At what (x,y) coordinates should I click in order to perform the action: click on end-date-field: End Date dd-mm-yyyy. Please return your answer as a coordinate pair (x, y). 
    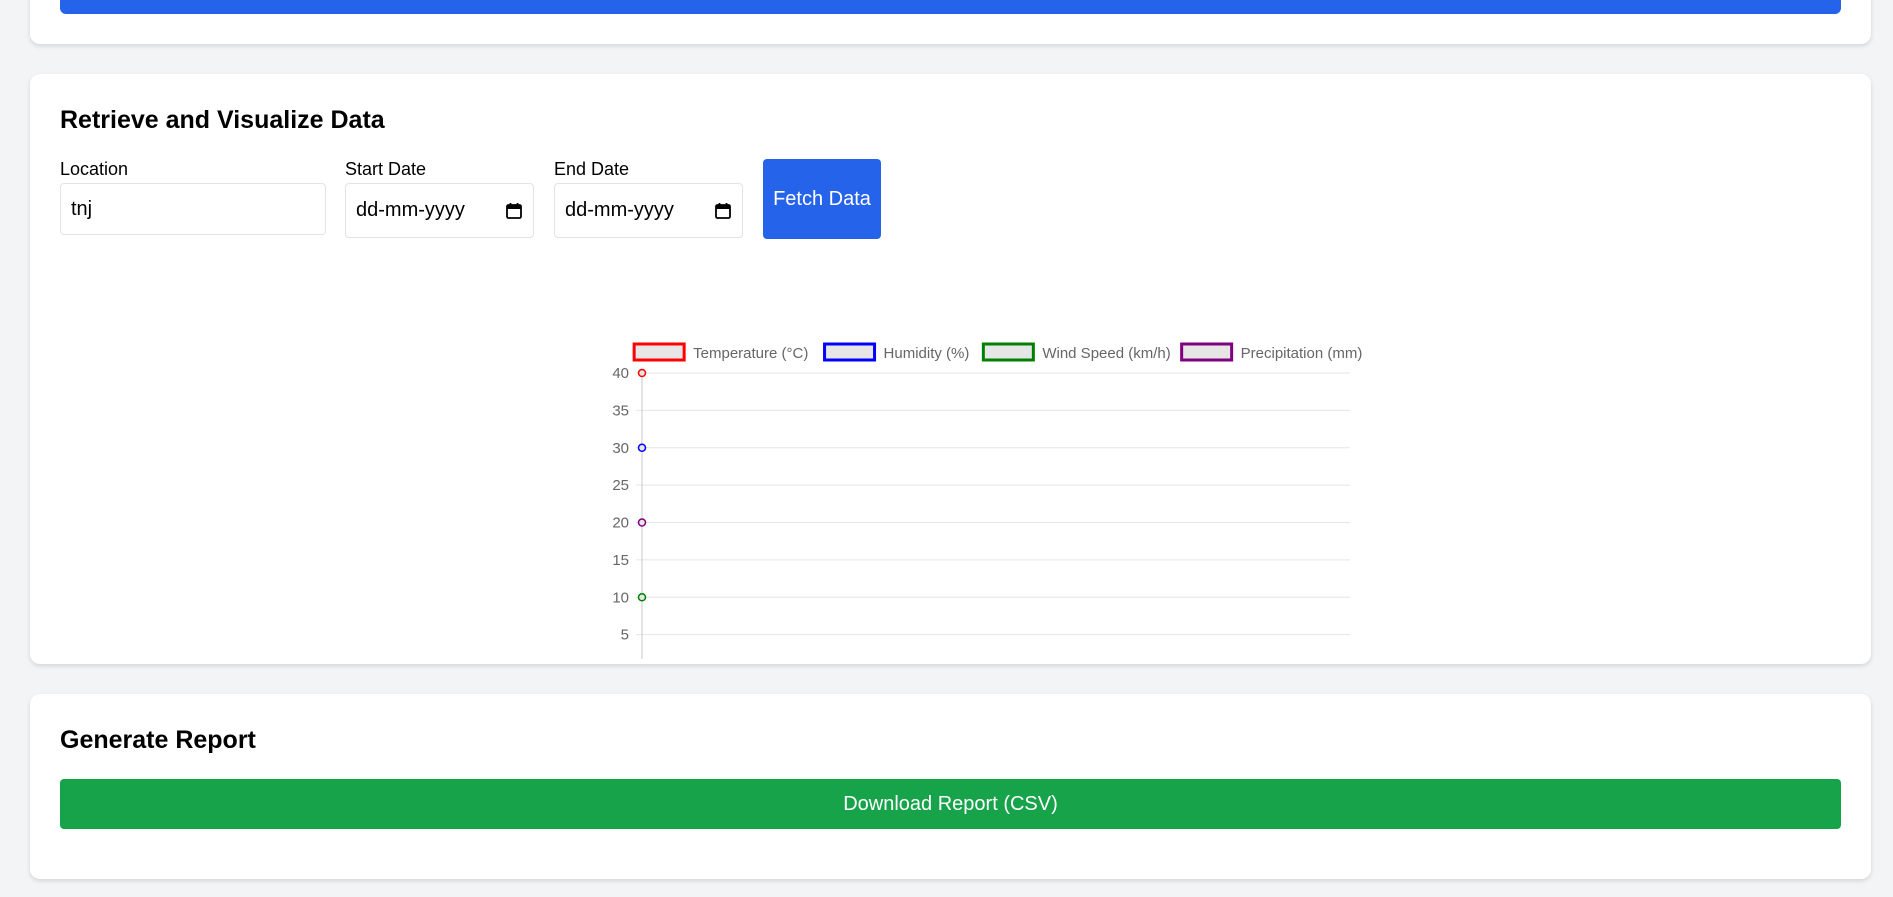
    Looking at the image, I should click on (648, 199).